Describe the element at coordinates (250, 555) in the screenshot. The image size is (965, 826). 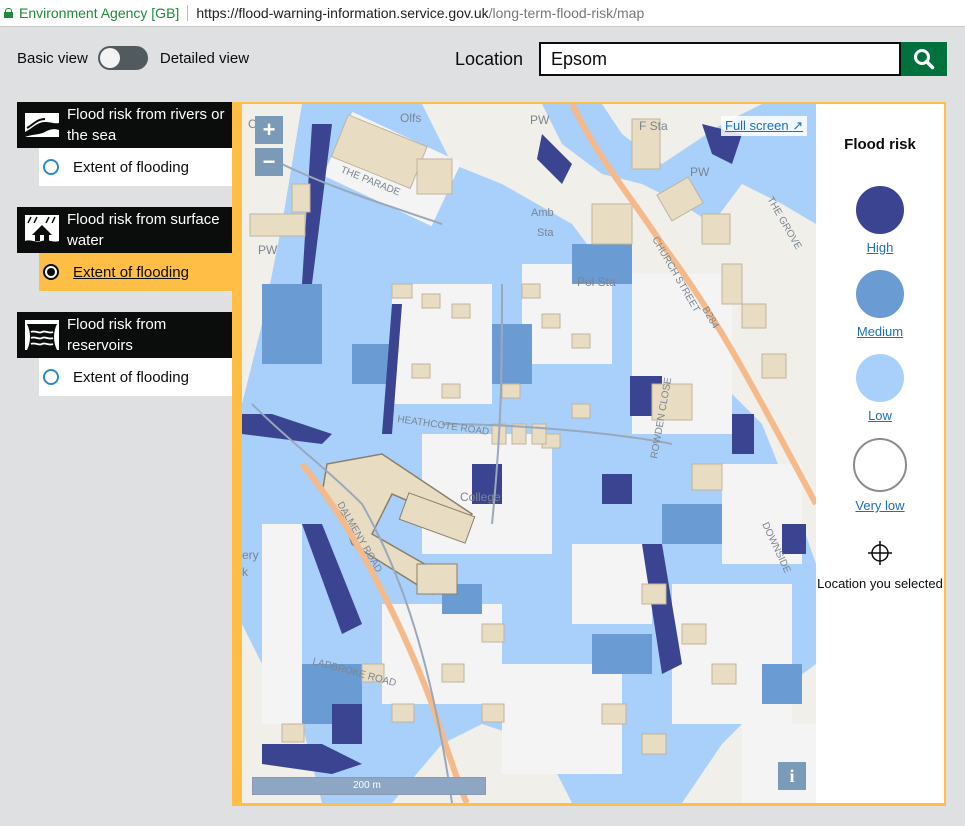
I see `map-label: ery` at that location.